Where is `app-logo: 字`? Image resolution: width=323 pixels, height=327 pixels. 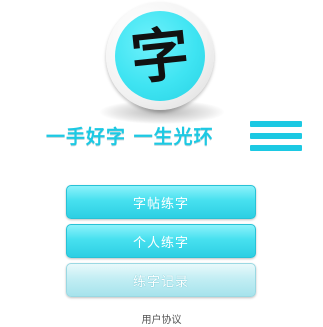
app-logo: 字 is located at coordinates (160, 56).